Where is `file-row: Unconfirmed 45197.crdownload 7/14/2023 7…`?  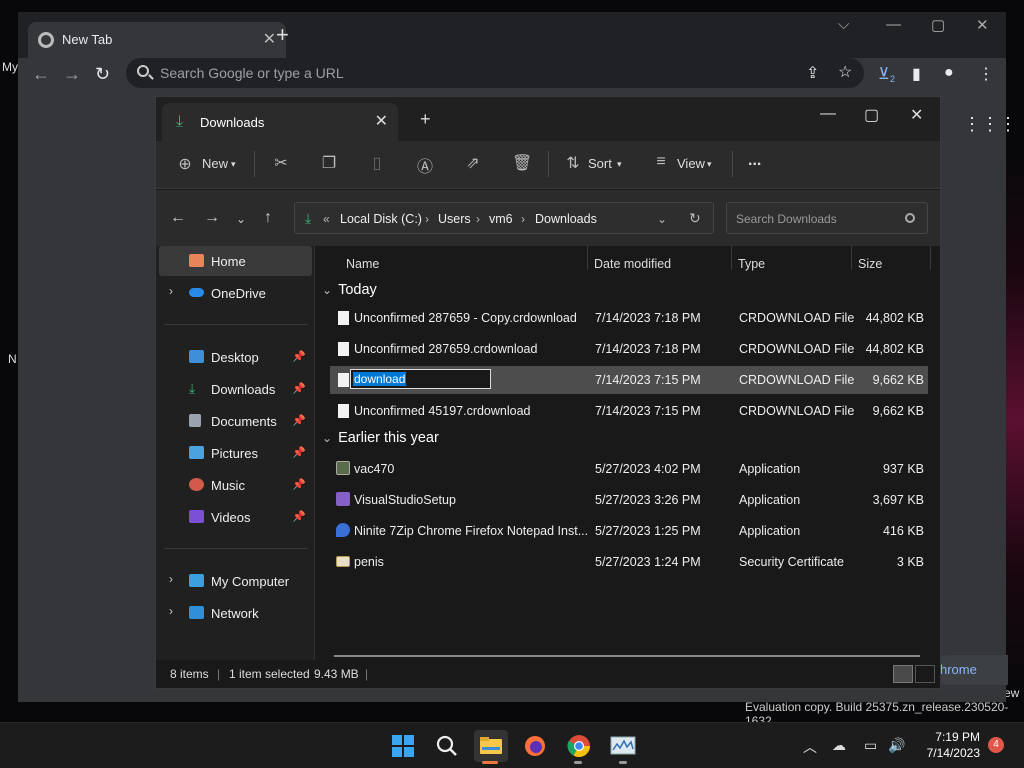 file-row: Unconfirmed 45197.crdownload 7/14/2023 7… is located at coordinates (629, 411).